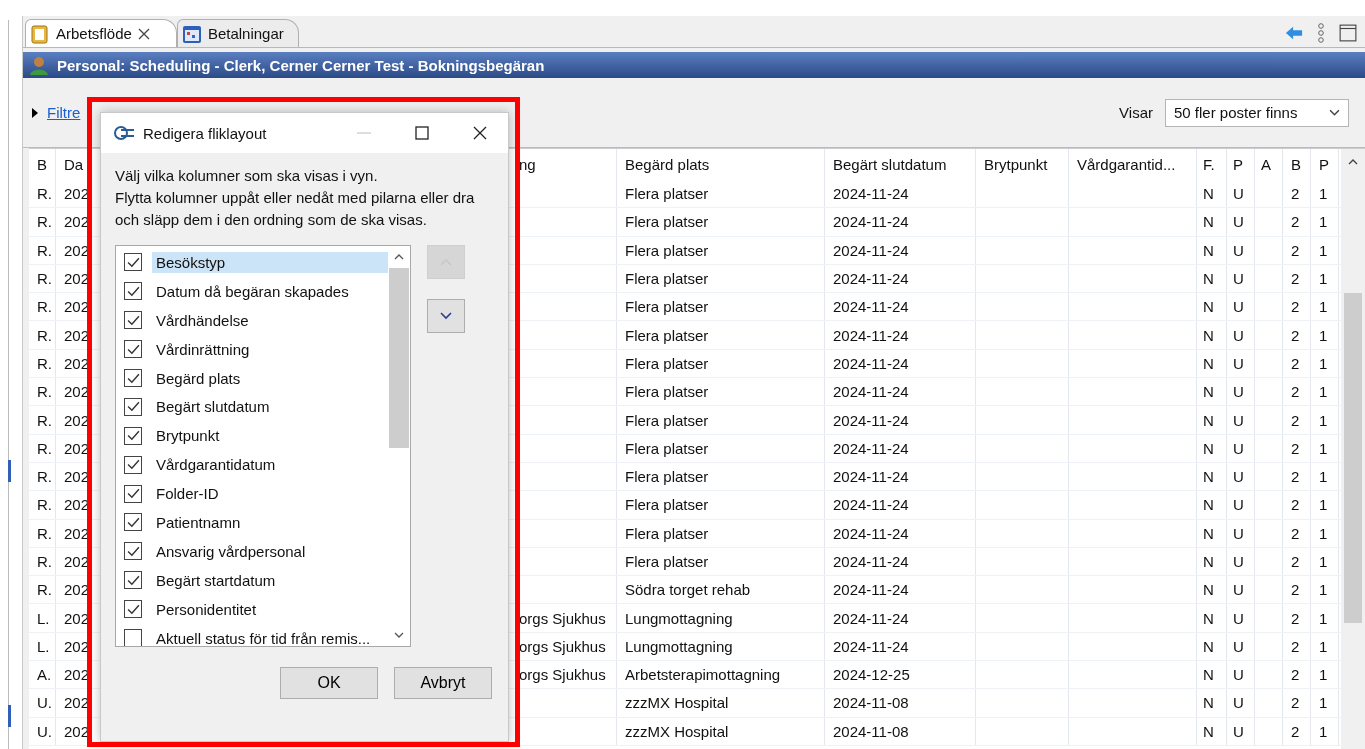 Image resolution: width=1365 pixels, height=749 pixels. I want to click on tab: Betalningar, so click(237, 33).